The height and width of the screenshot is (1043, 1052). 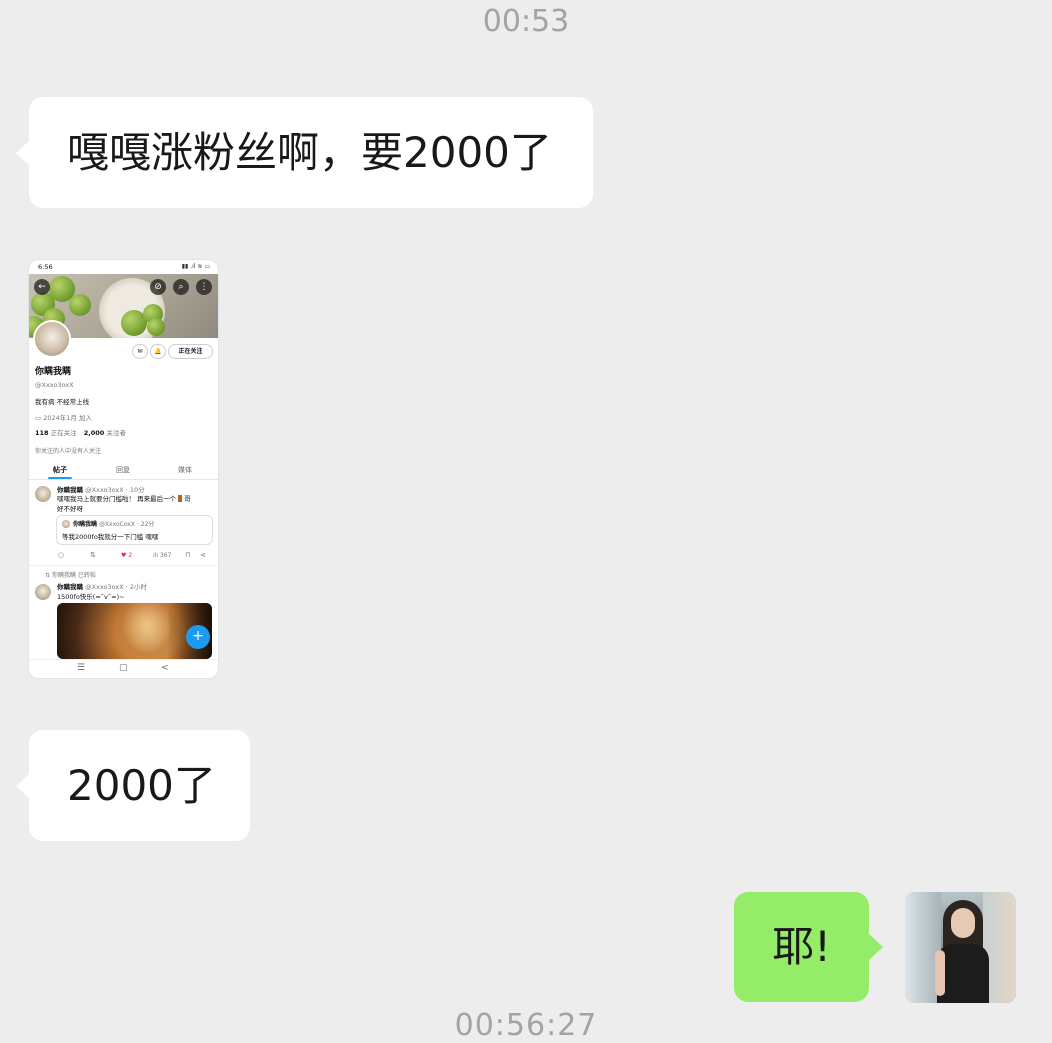 I want to click on android-nav-bar: ☰ ▢ <, so click(x=123, y=668).